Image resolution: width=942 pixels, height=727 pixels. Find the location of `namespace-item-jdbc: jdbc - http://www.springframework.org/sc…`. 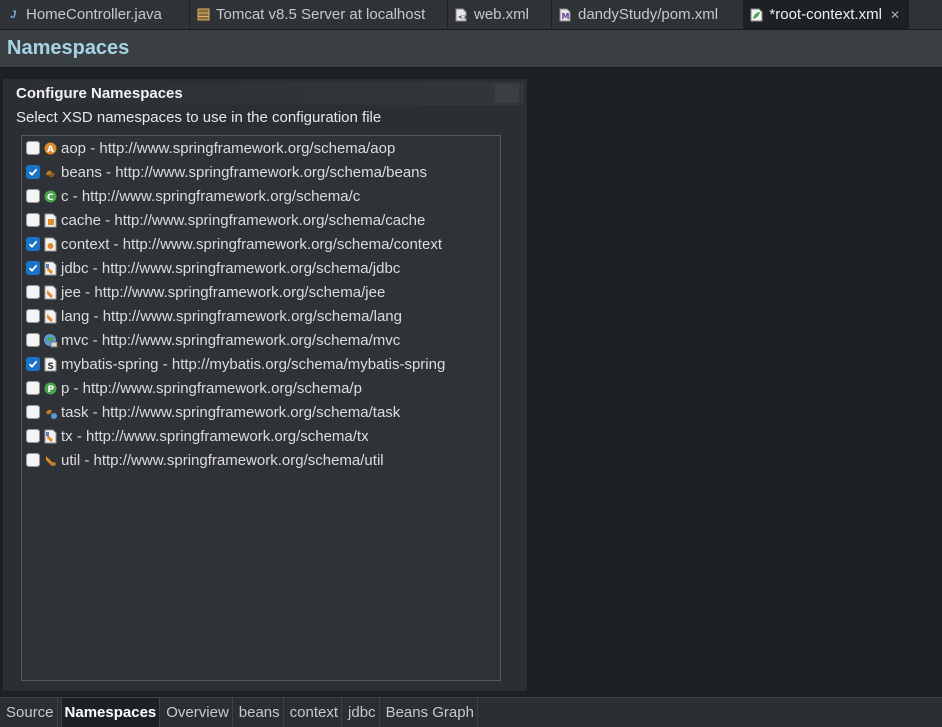

namespace-item-jdbc: jdbc - http://www.springframework.org/sc… is located at coordinates (213, 268).